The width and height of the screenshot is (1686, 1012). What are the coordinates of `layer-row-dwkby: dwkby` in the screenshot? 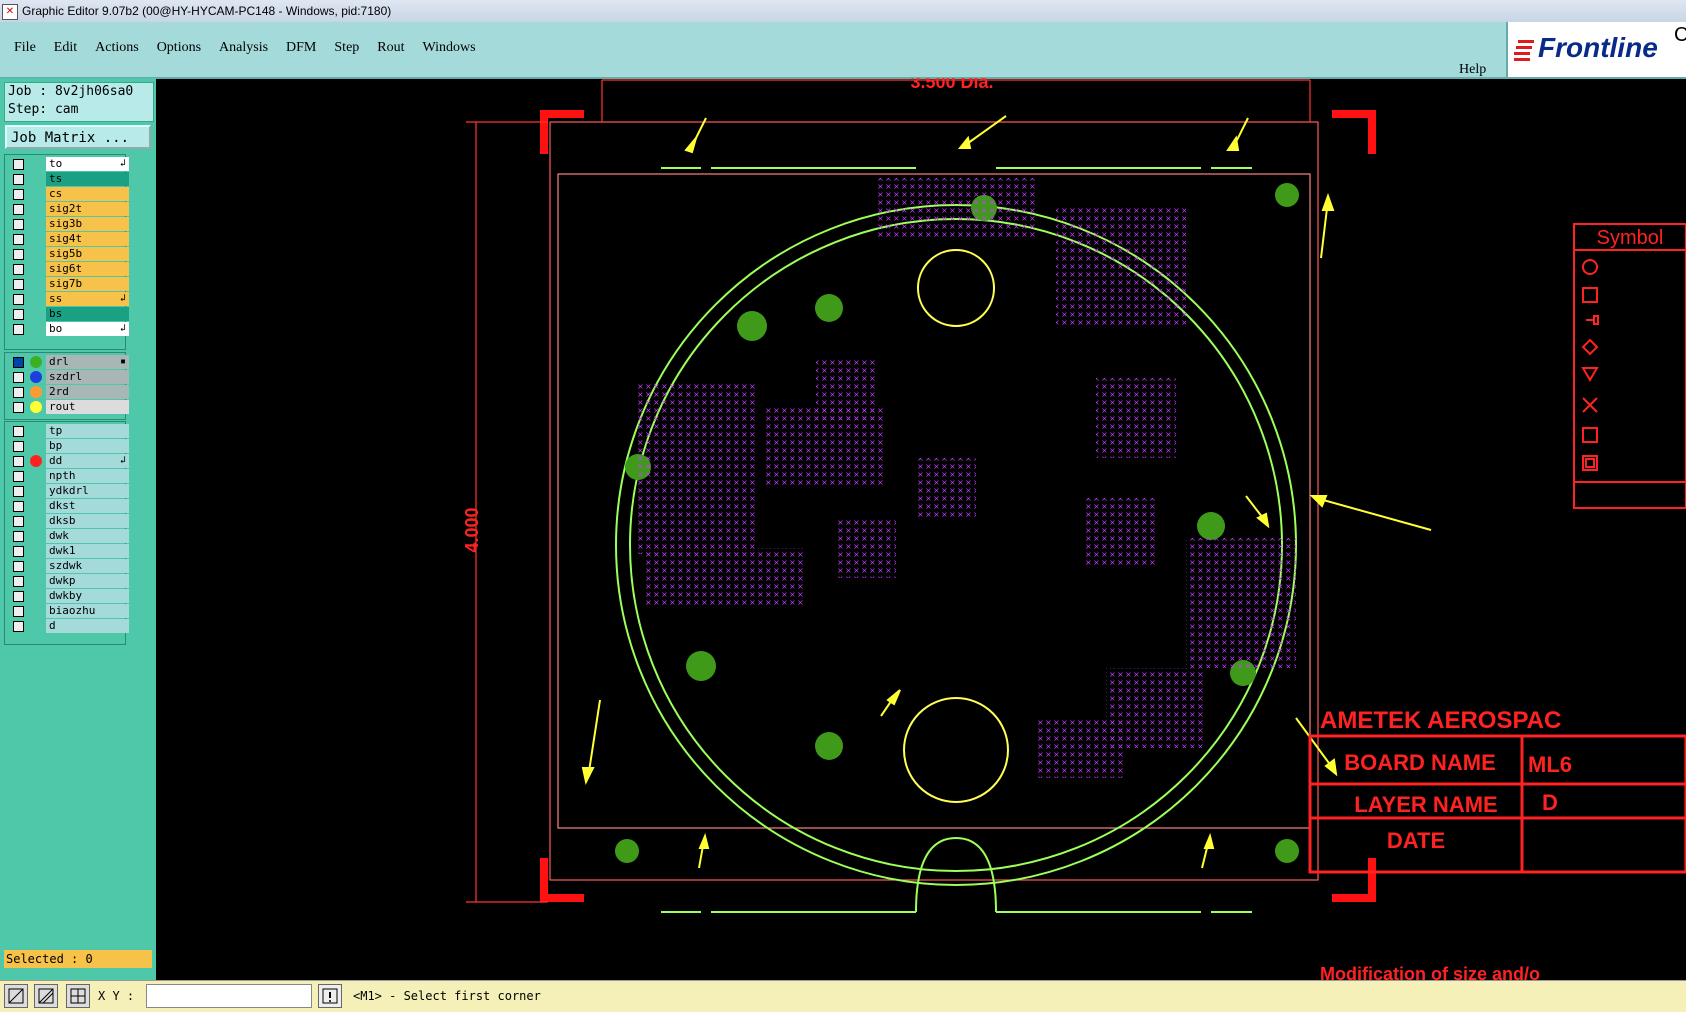 It's located at (69, 596).